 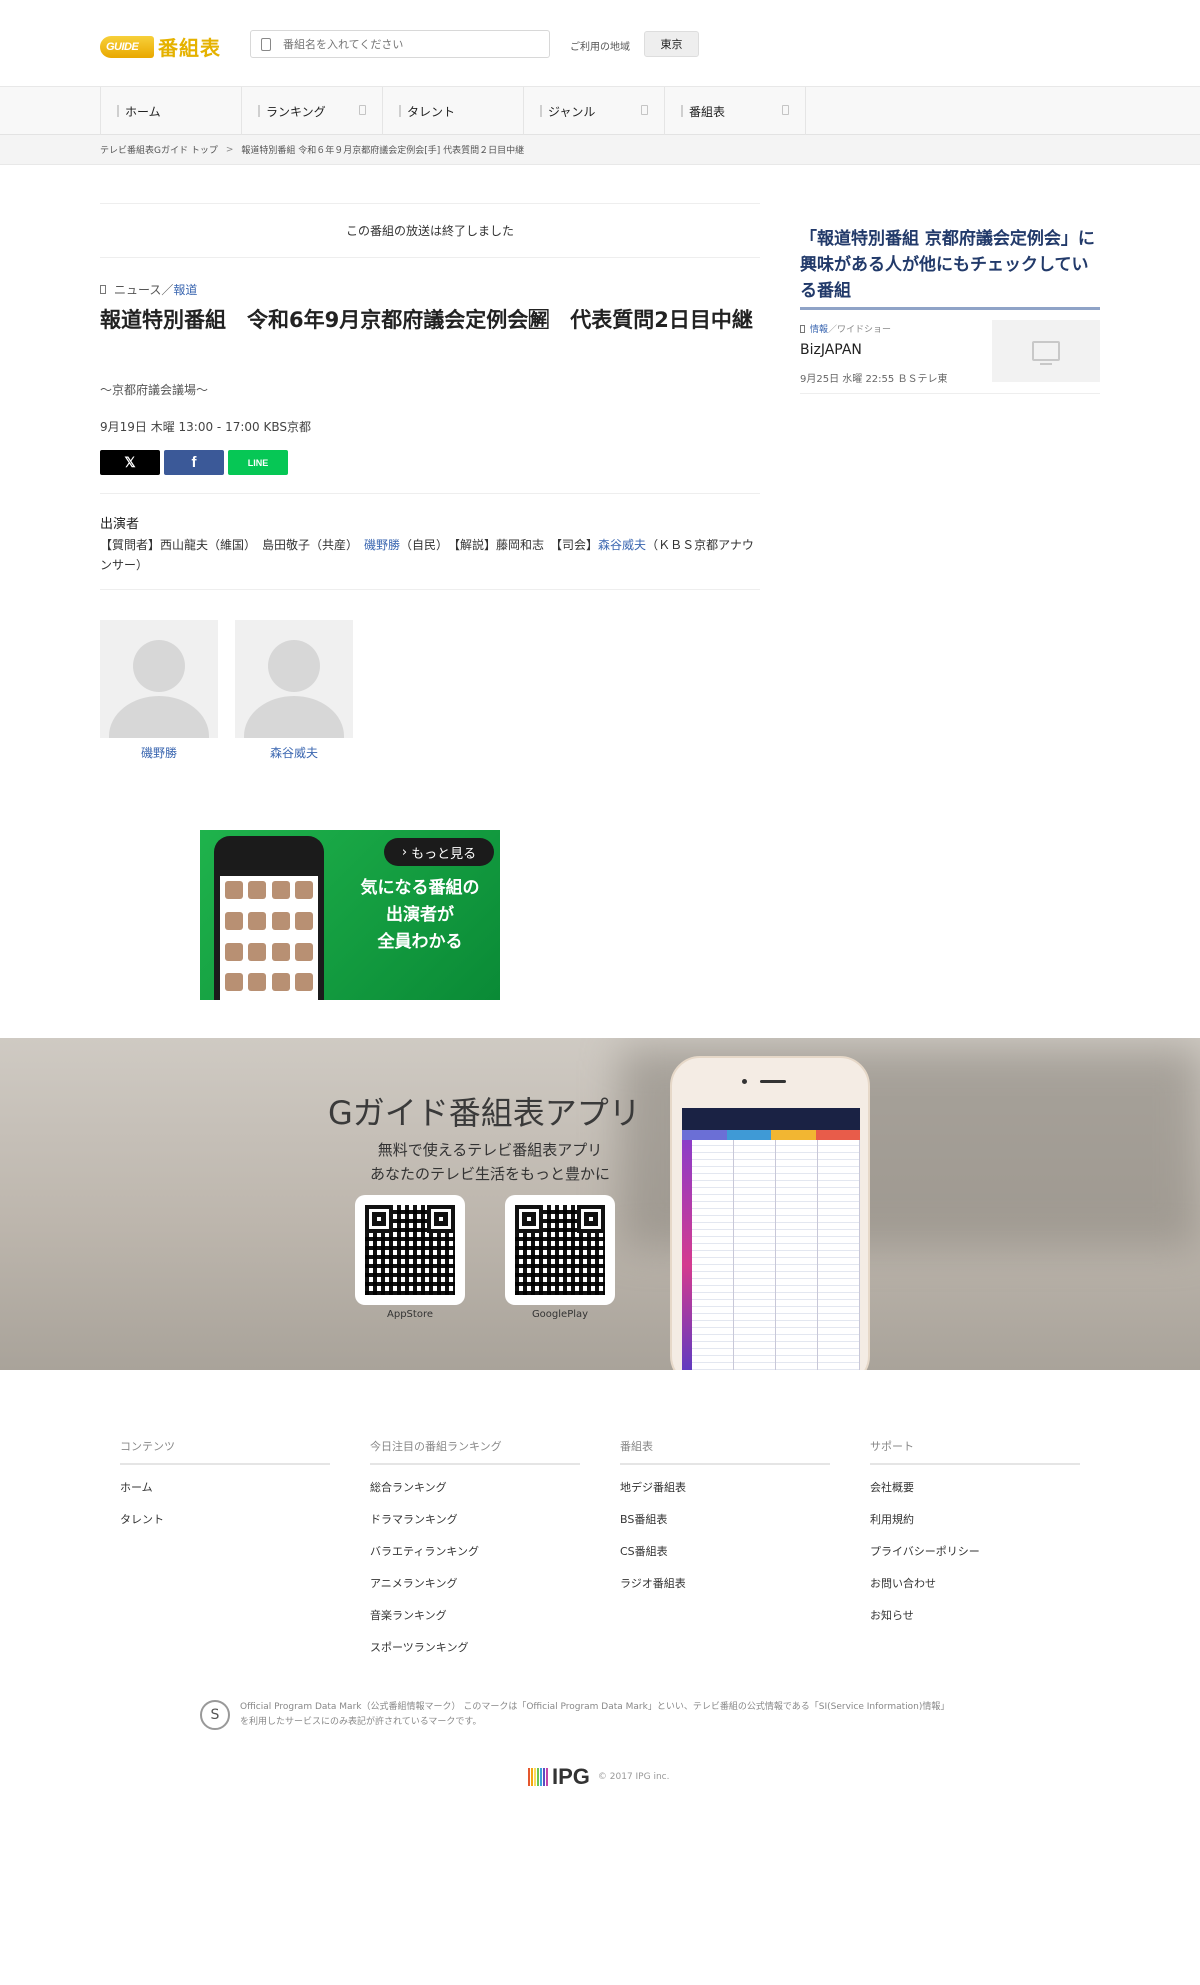 What do you see at coordinates (159, 752) in the screenshot?
I see `performer-name: 磯野勝` at bounding box center [159, 752].